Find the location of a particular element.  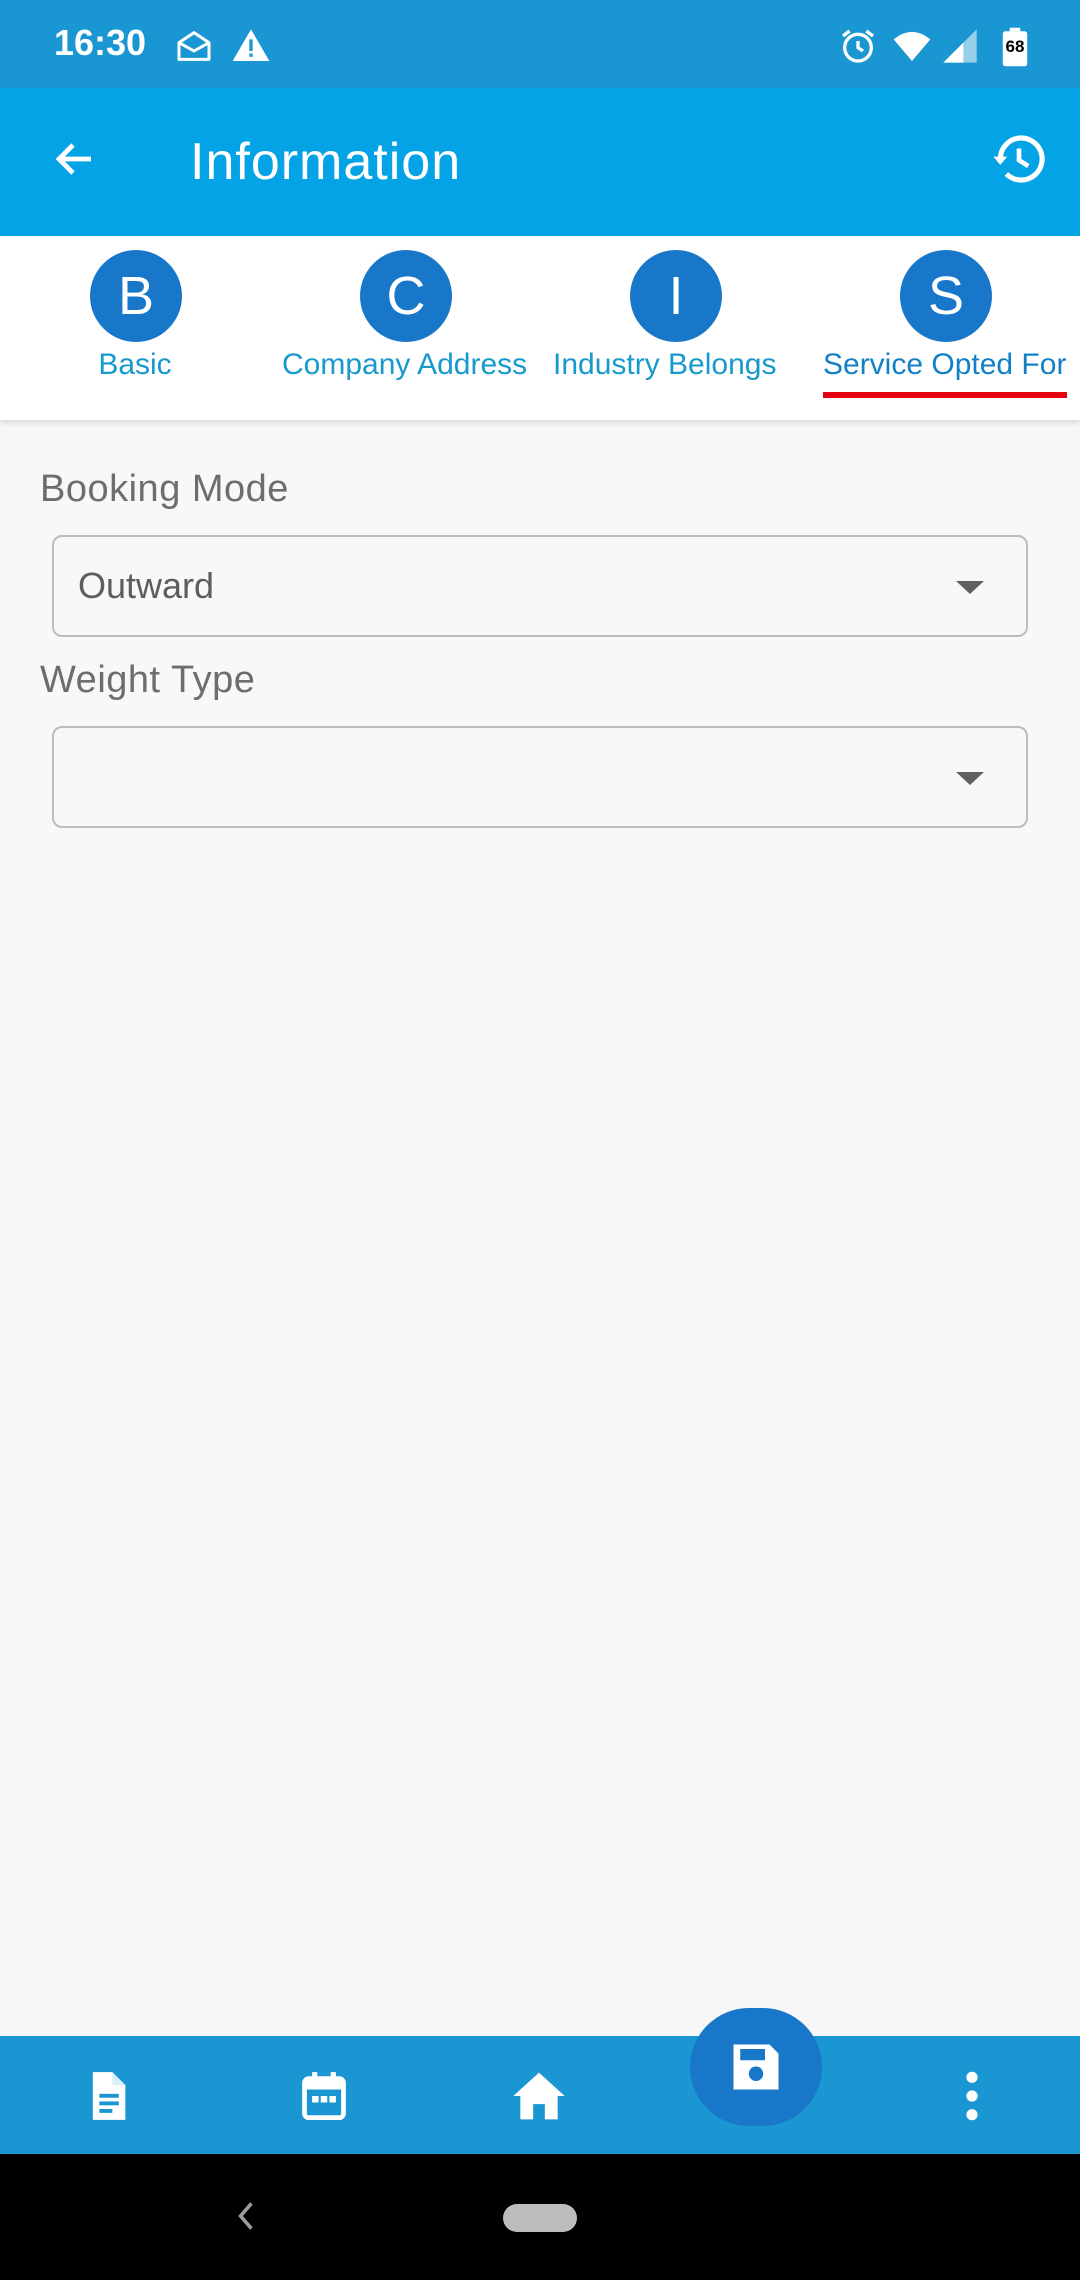

weight-type-label: Weight Type is located at coordinates (148, 680).